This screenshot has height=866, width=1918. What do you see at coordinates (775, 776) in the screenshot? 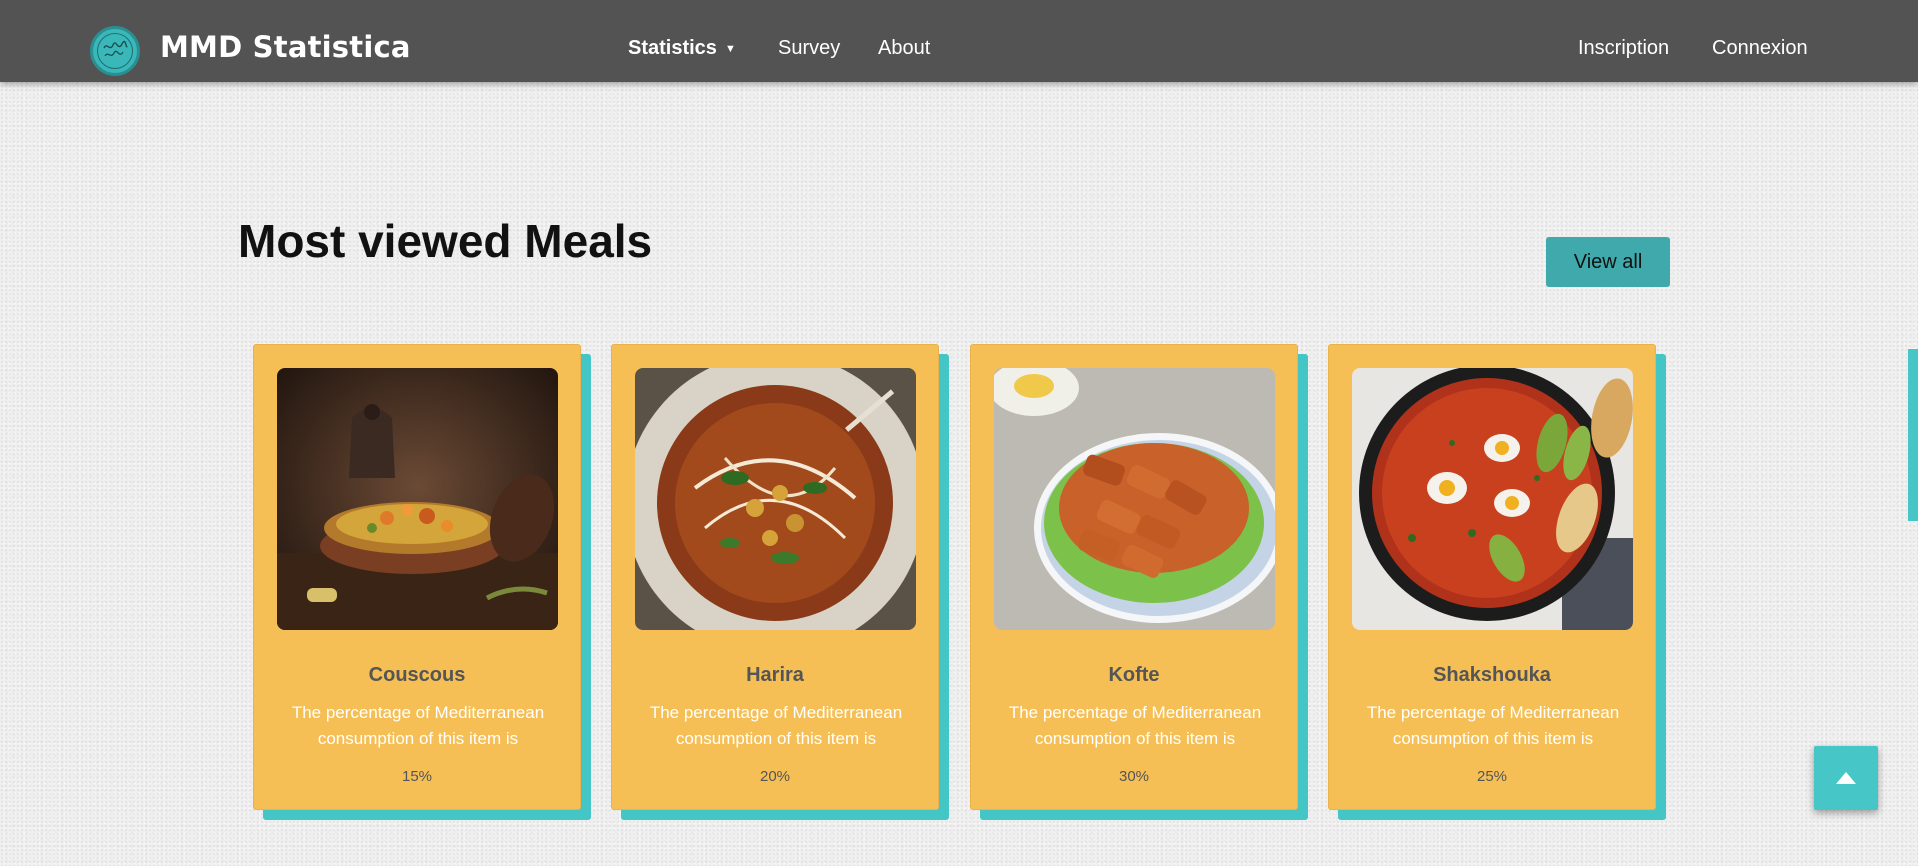
I see `meal-percentage: 20%` at bounding box center [775, 776].